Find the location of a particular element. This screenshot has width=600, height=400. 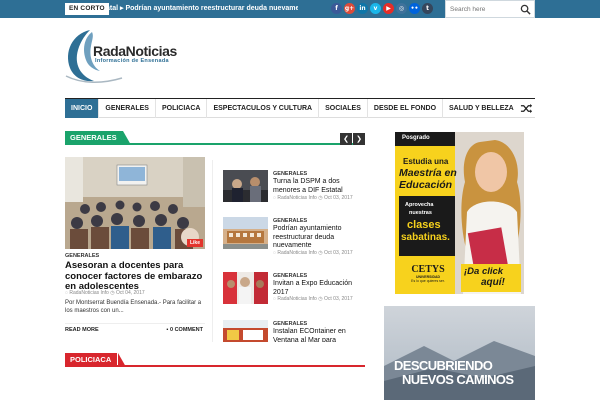

section-header-policiaca: POLICIACA is located at coordinates (215, 360).